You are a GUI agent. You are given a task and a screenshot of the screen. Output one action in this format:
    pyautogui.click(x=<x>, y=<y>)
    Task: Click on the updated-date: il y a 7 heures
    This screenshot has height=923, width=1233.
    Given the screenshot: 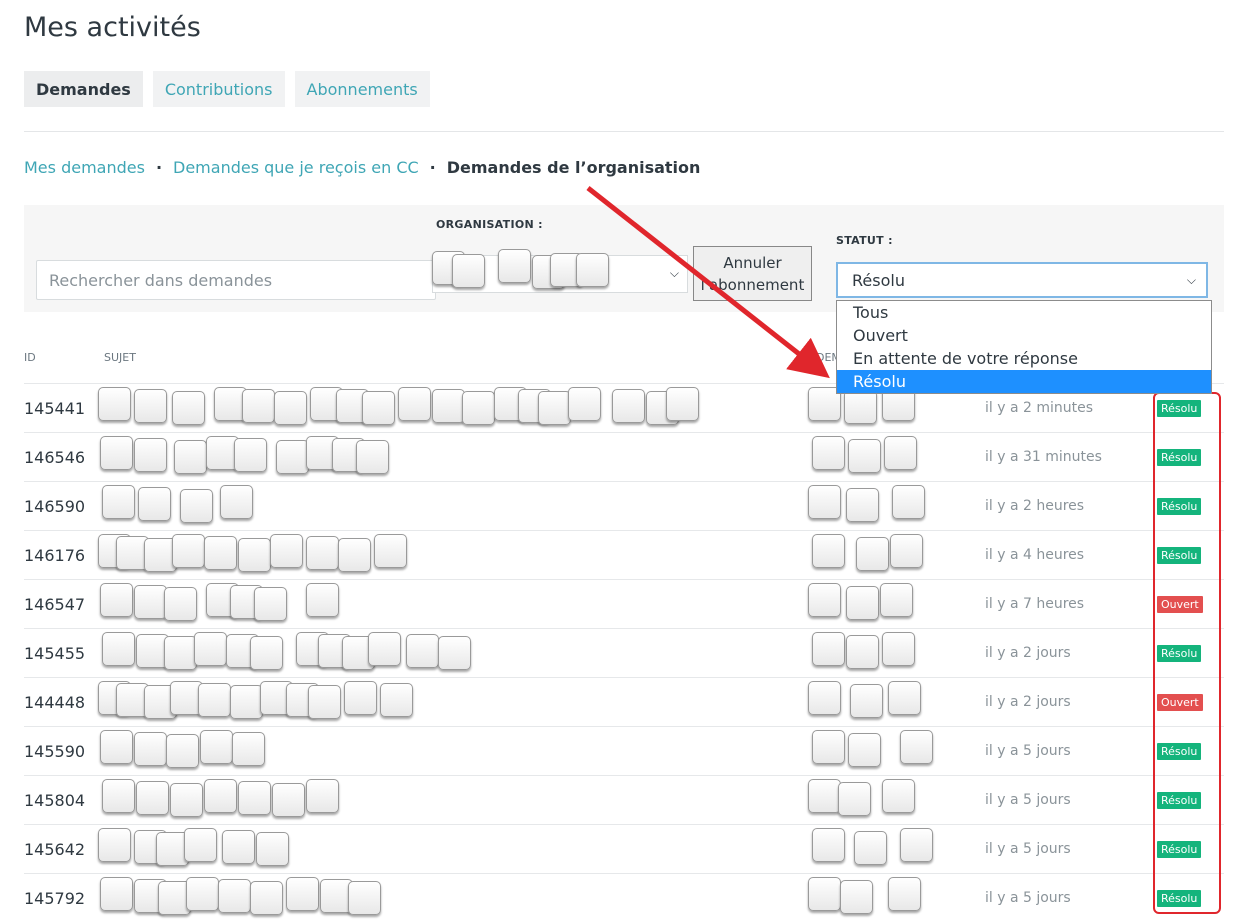 What is the action you would take?
    pyautogui.click(x=1035, y=604)
    